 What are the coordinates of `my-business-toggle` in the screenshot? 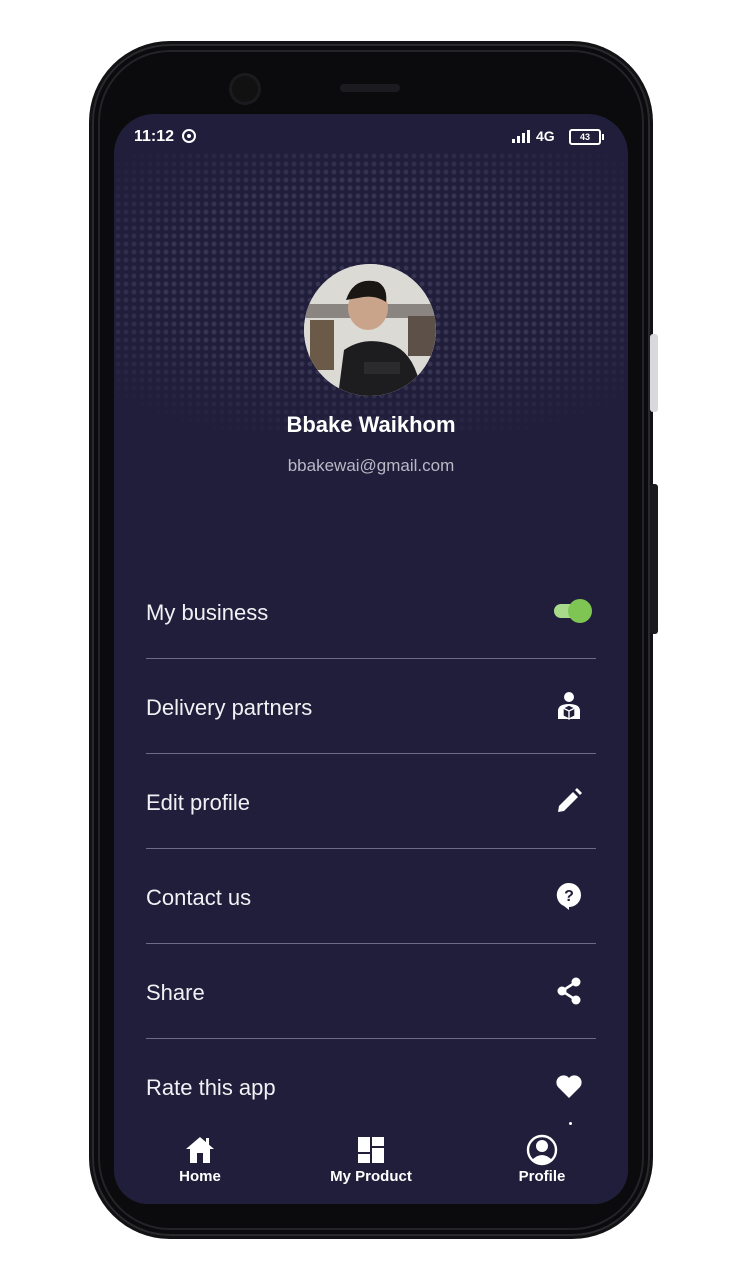 It's located at (572, 611).